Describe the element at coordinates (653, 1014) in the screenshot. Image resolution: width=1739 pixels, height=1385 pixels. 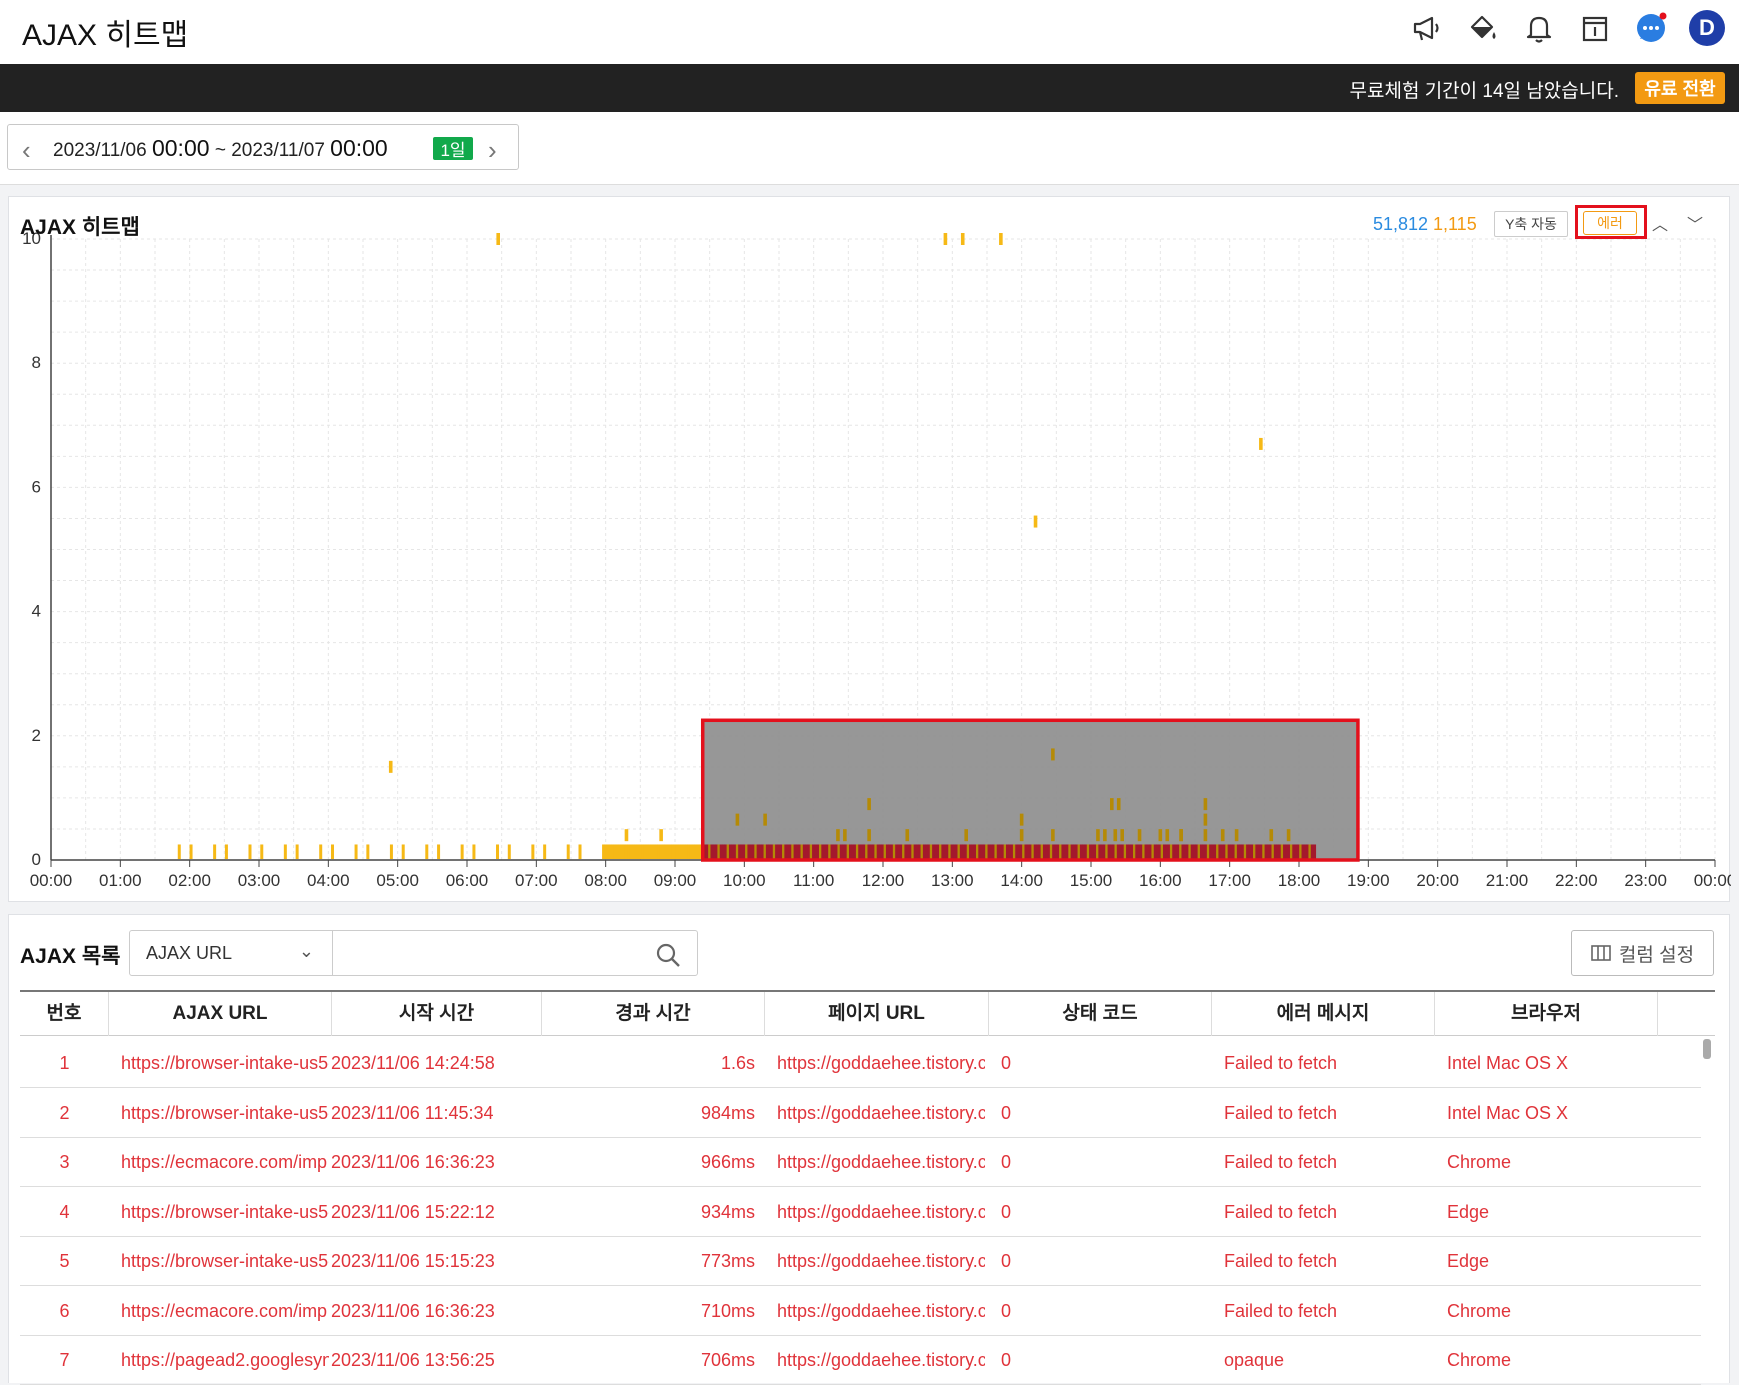
I see `col-header-elapsed: 경과 시간` at that location.